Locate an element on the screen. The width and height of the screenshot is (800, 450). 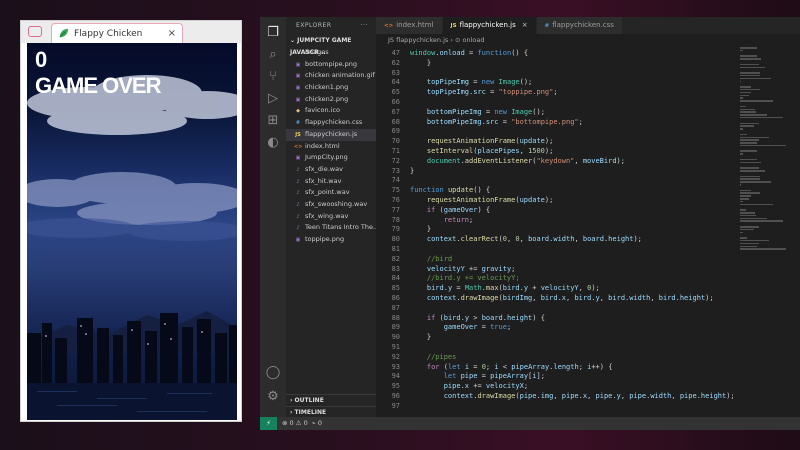
editor-scrollbar is located at coordinates (794, 232).